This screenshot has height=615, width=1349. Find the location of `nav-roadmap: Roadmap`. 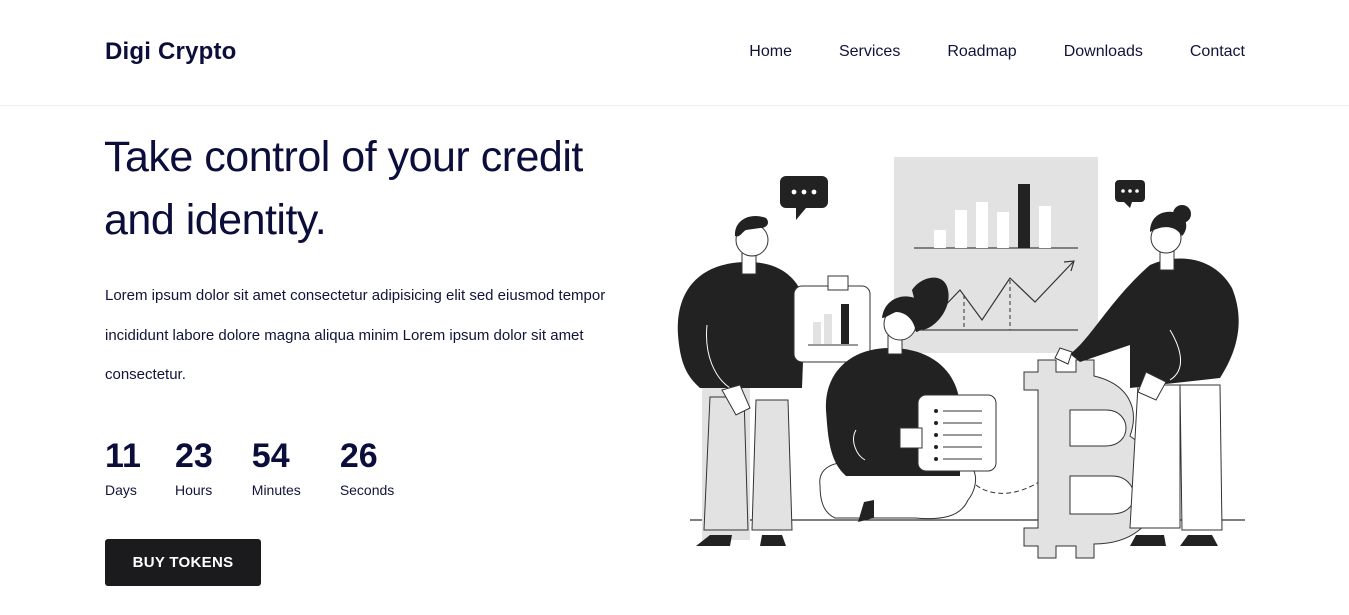

nav-roadmap: Roadmap is located at coordinates (981, 52).